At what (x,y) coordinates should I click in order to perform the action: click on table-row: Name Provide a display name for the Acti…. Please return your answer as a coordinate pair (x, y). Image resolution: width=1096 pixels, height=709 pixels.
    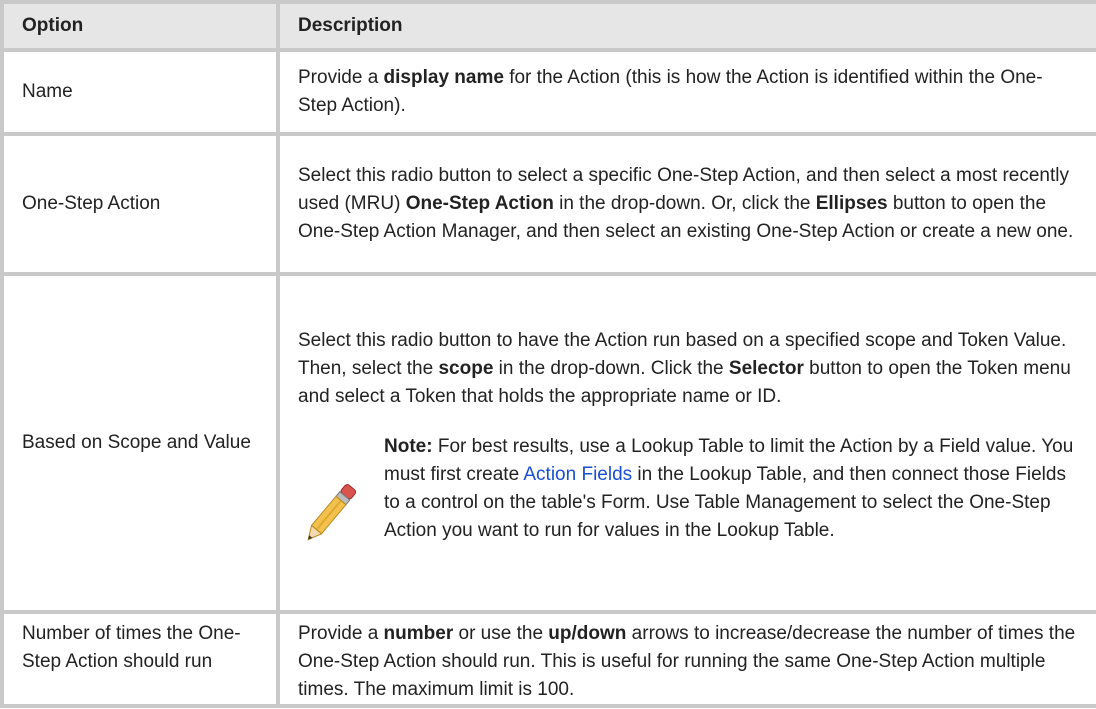
    Looking at the image, I should click on (548, 92).